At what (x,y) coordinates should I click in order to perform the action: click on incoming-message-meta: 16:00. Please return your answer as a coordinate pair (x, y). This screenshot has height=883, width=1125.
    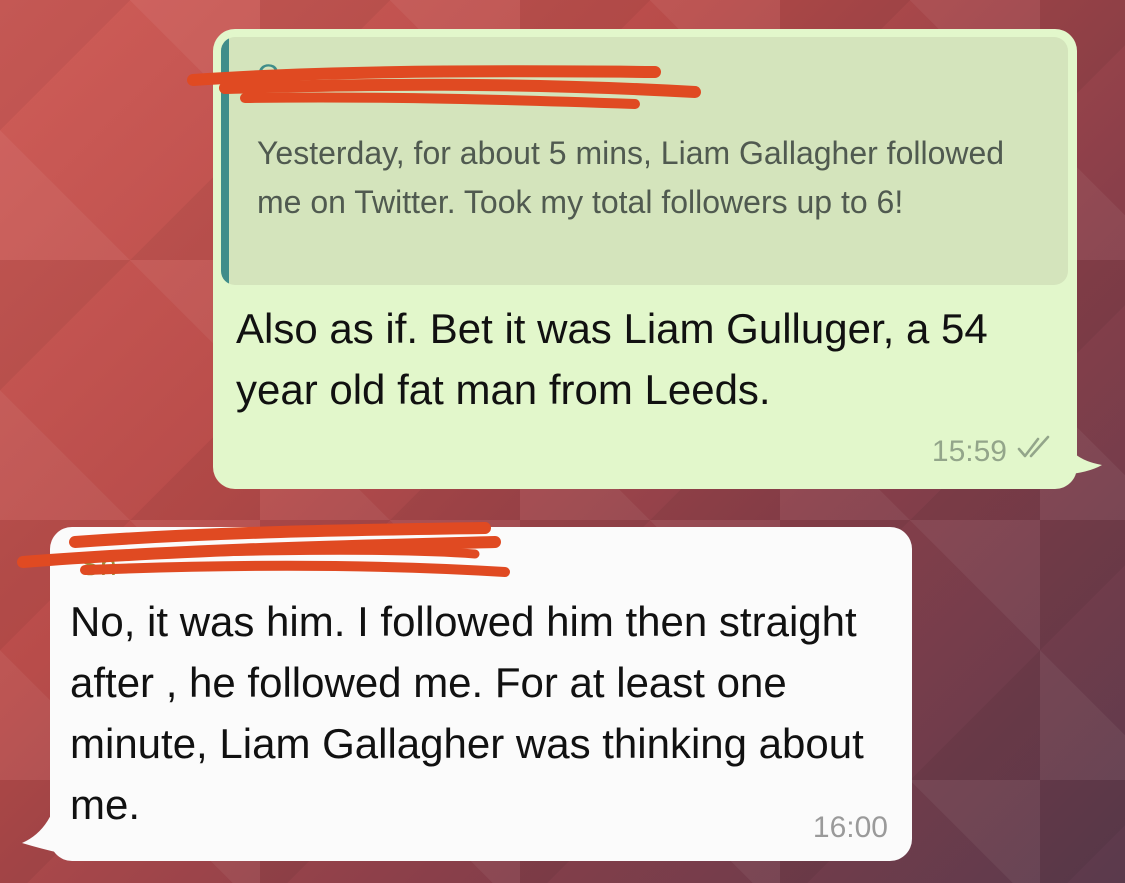
    Looking at the image, I should click on (850, 828).